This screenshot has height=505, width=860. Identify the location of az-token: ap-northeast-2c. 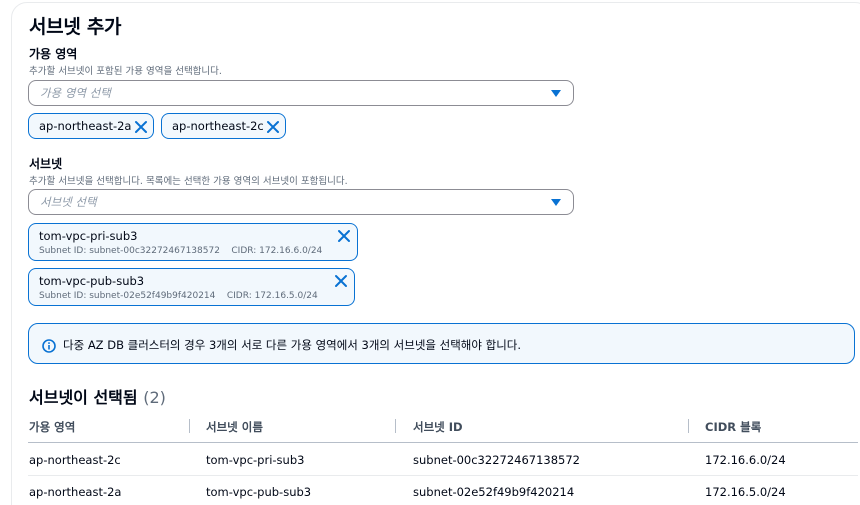
(223, 126).